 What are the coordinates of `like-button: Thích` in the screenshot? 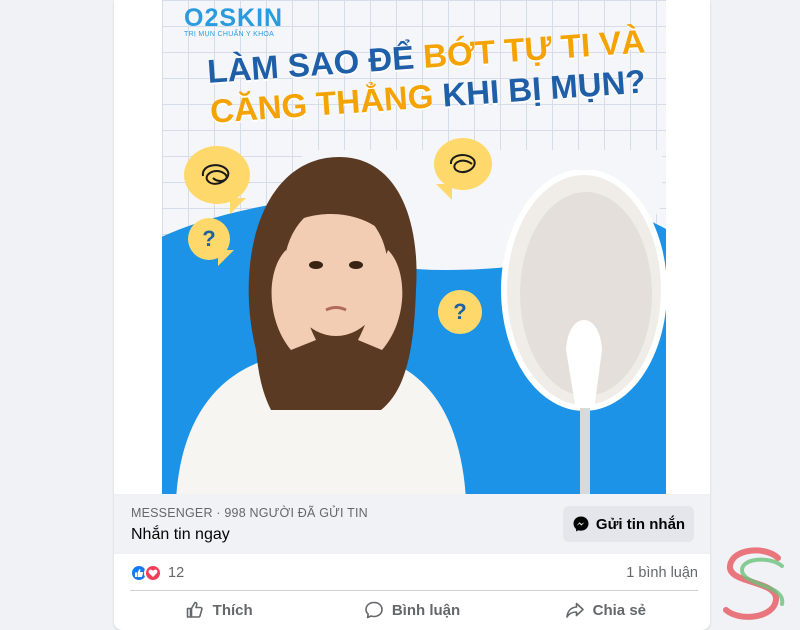 It's located at (218, 610).